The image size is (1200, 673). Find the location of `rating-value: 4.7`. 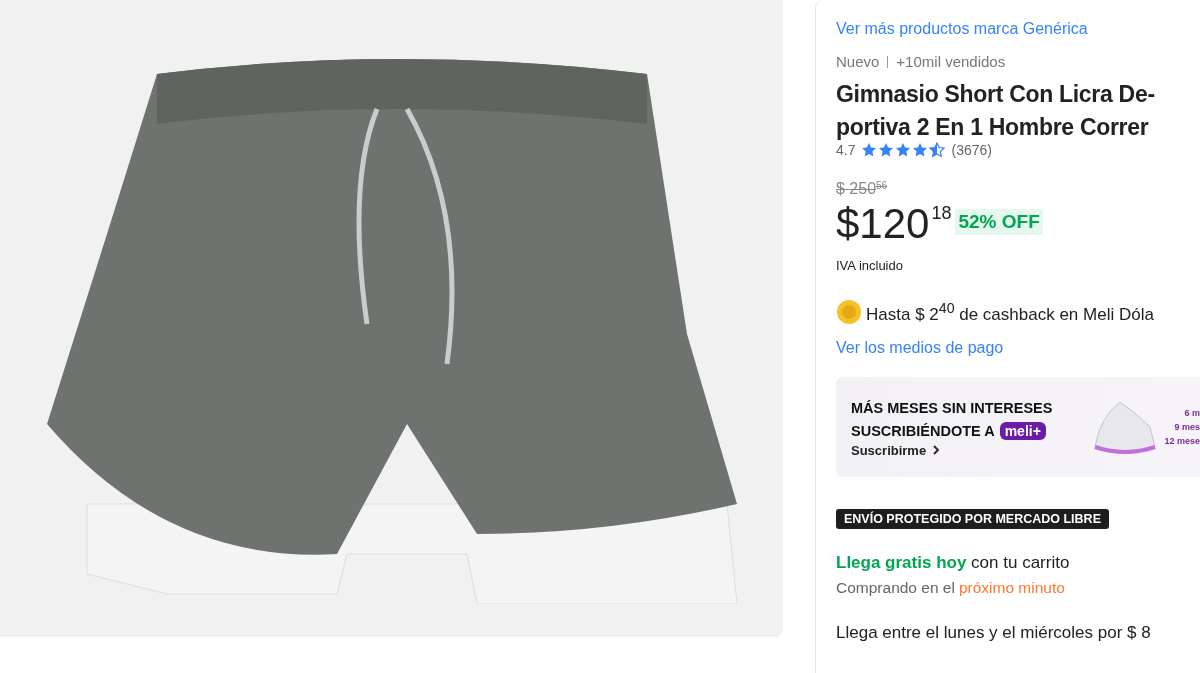

rating-value: 4.7 is located at coordinates (846, 150).